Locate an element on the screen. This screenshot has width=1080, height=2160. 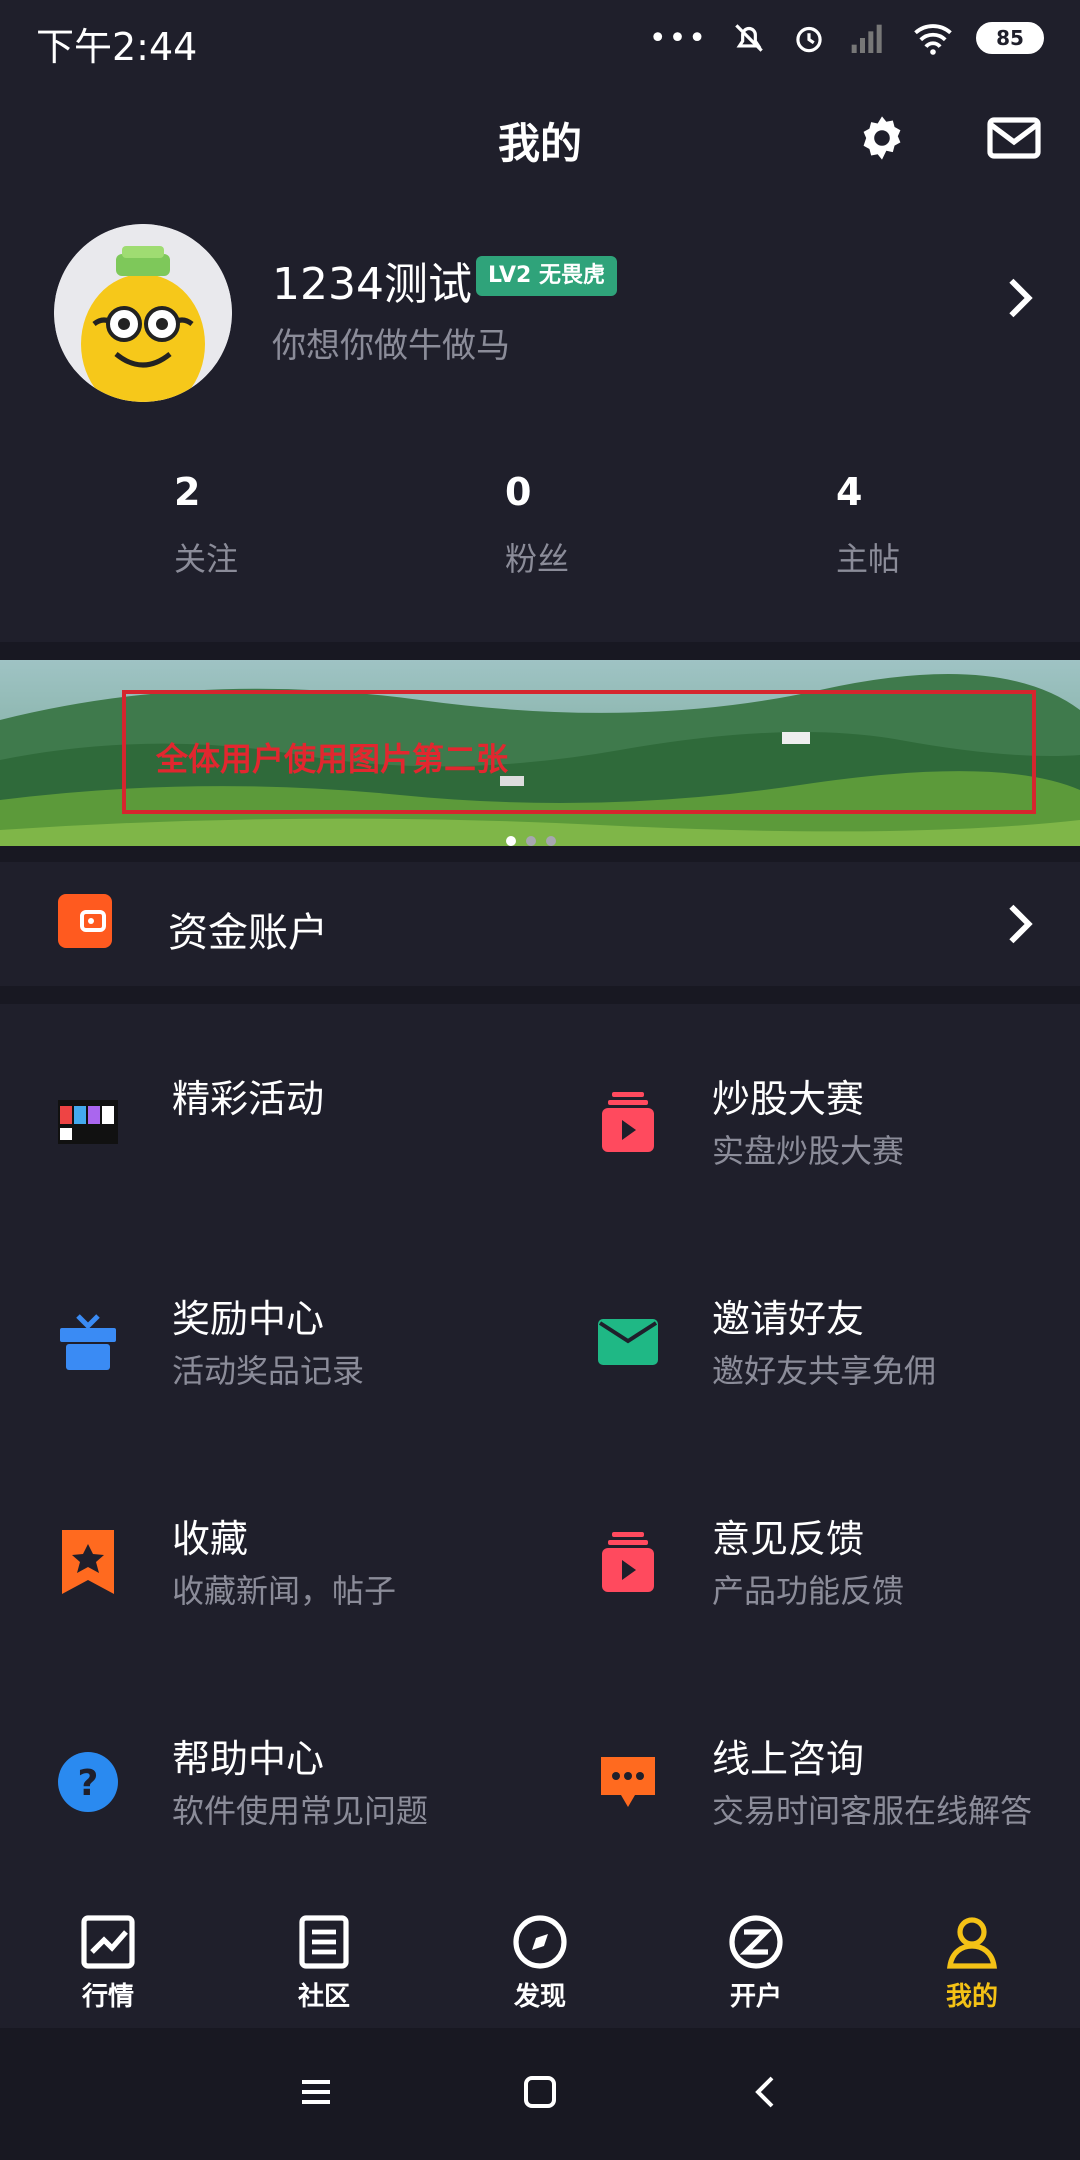
mail-icon is located at coordinates (1014, 138).